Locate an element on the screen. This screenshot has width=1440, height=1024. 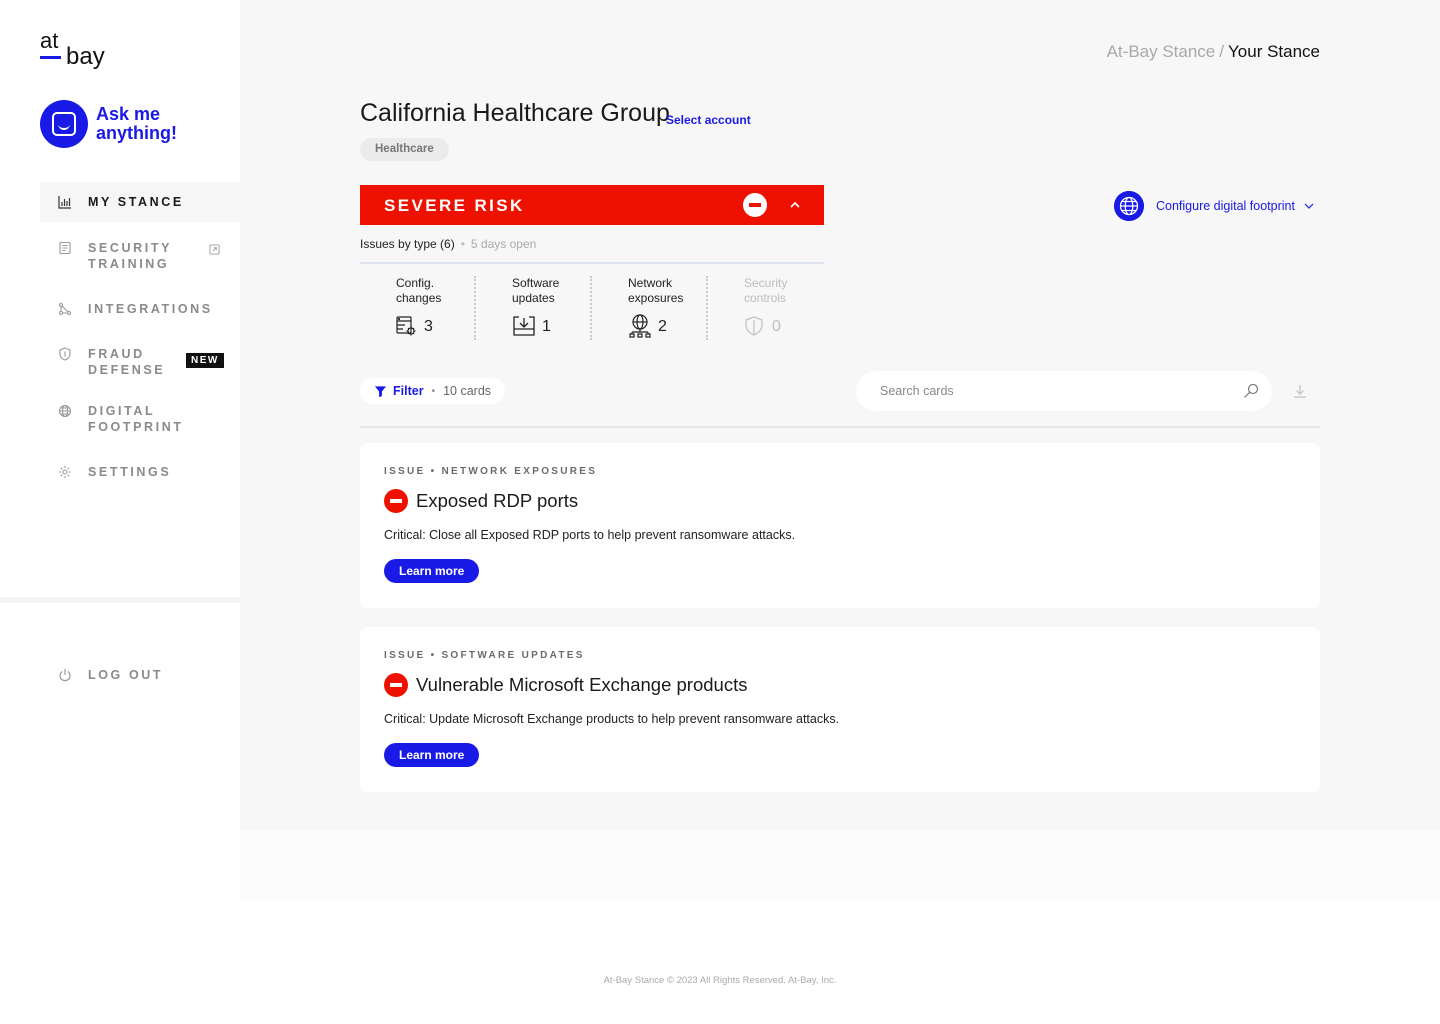
account-name: California Healthcare Group is located at coordinates (515, 113).